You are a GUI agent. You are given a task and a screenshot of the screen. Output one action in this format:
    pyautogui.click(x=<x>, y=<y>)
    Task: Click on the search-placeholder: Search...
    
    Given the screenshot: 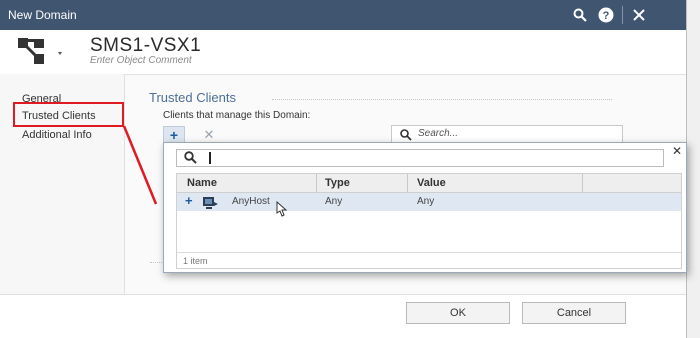 What is the action you would take?
    pyautogui.click(x=438, y=133)
    